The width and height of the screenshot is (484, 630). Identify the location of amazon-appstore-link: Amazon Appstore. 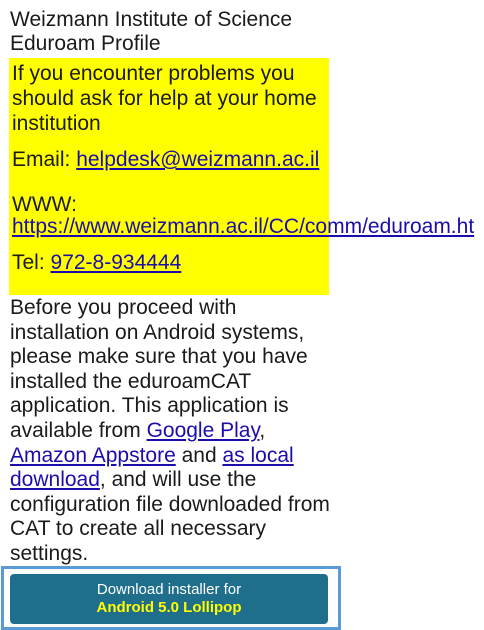
(93, 455).